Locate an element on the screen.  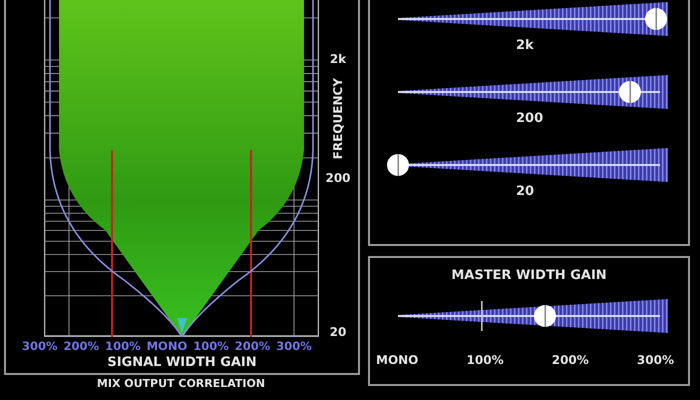
frequency-tick: 2k is located at coordinates (338, 59).